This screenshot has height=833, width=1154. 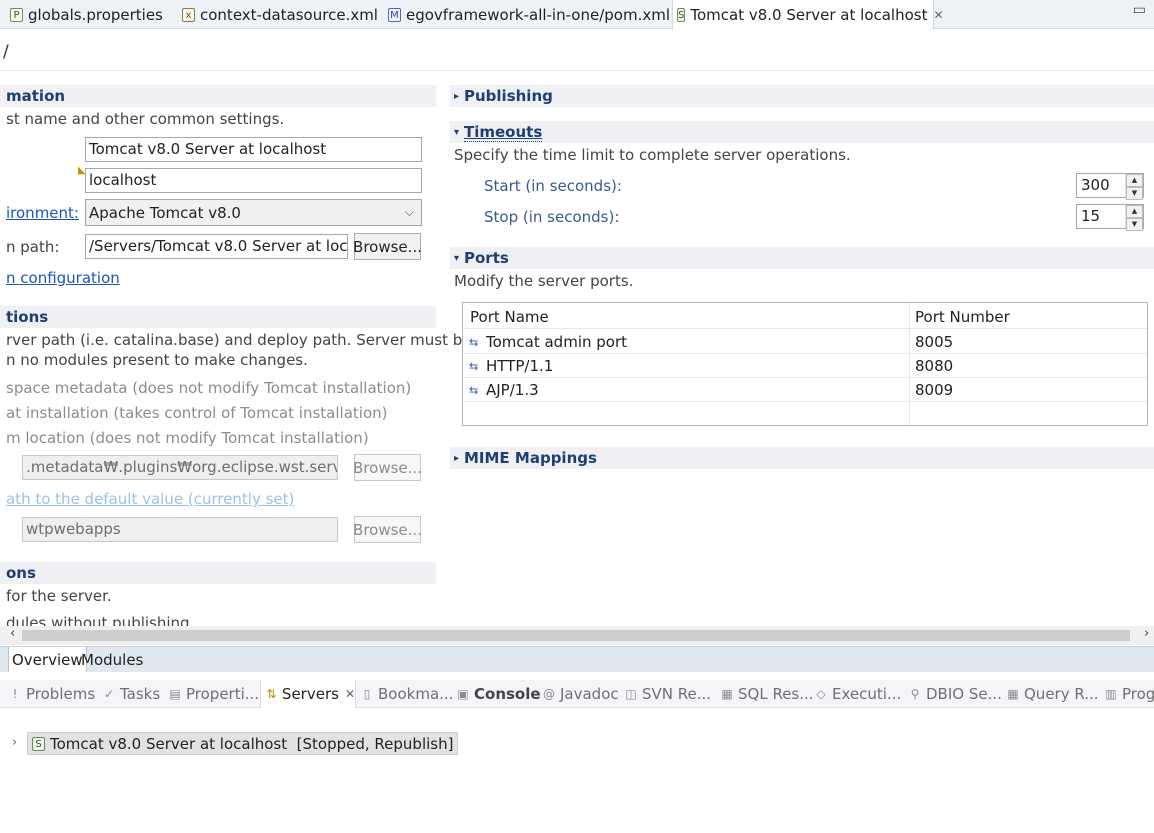 I want to click on port-name: HTTP/1.1, so click(x=520, y=366).